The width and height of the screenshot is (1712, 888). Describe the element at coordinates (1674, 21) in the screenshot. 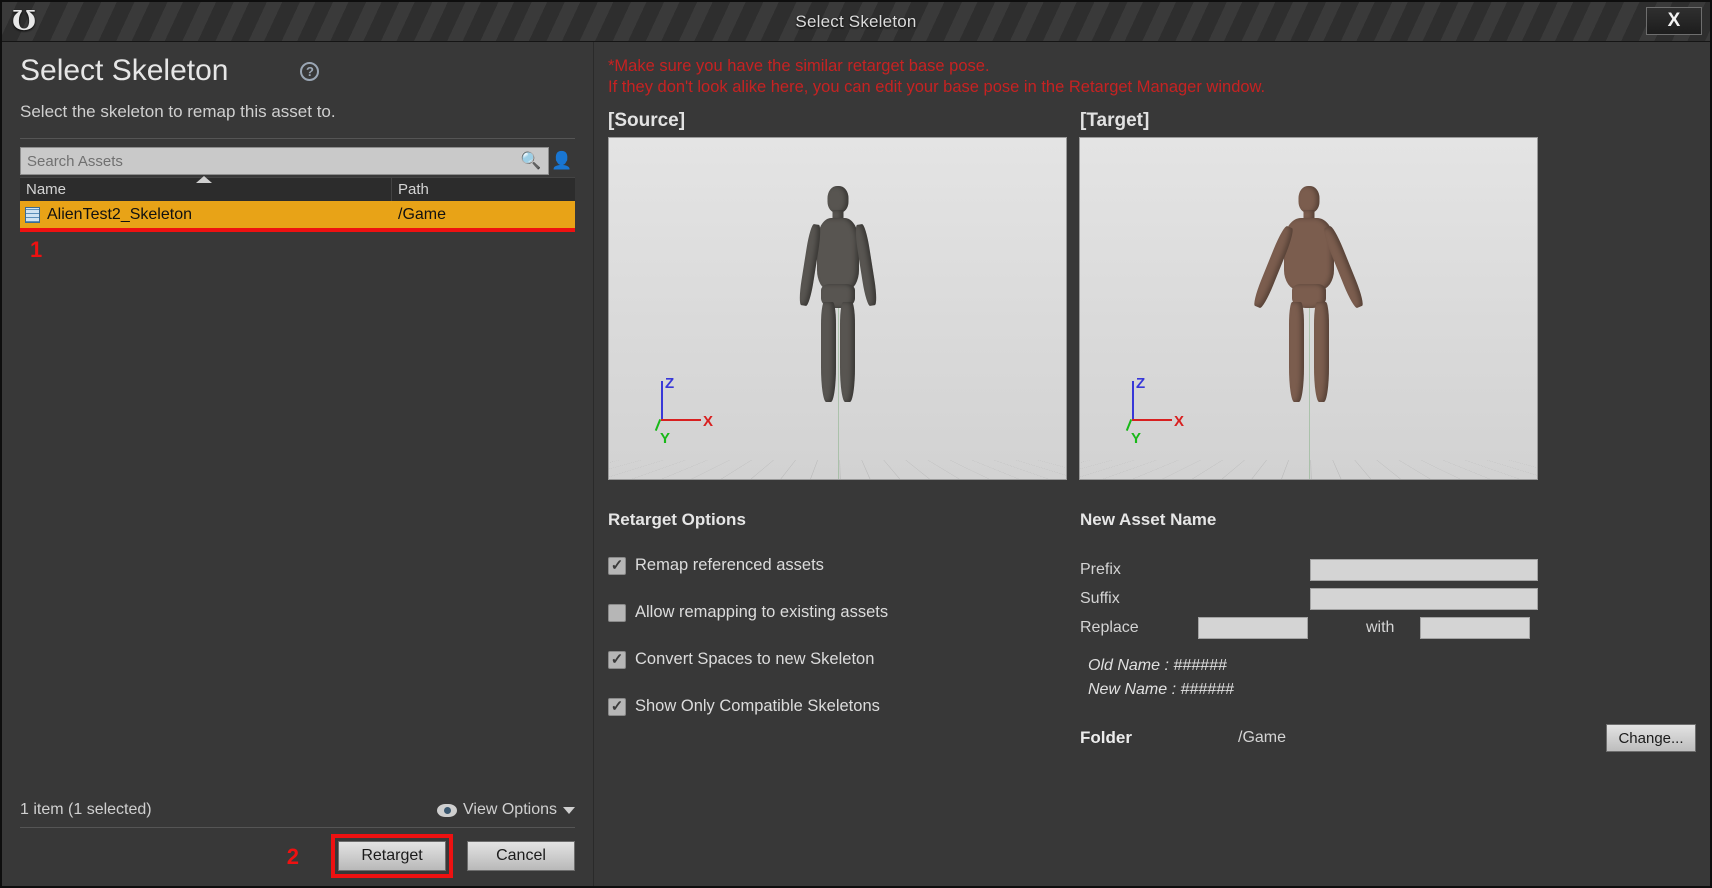

I see `close-icon: X` at that location.